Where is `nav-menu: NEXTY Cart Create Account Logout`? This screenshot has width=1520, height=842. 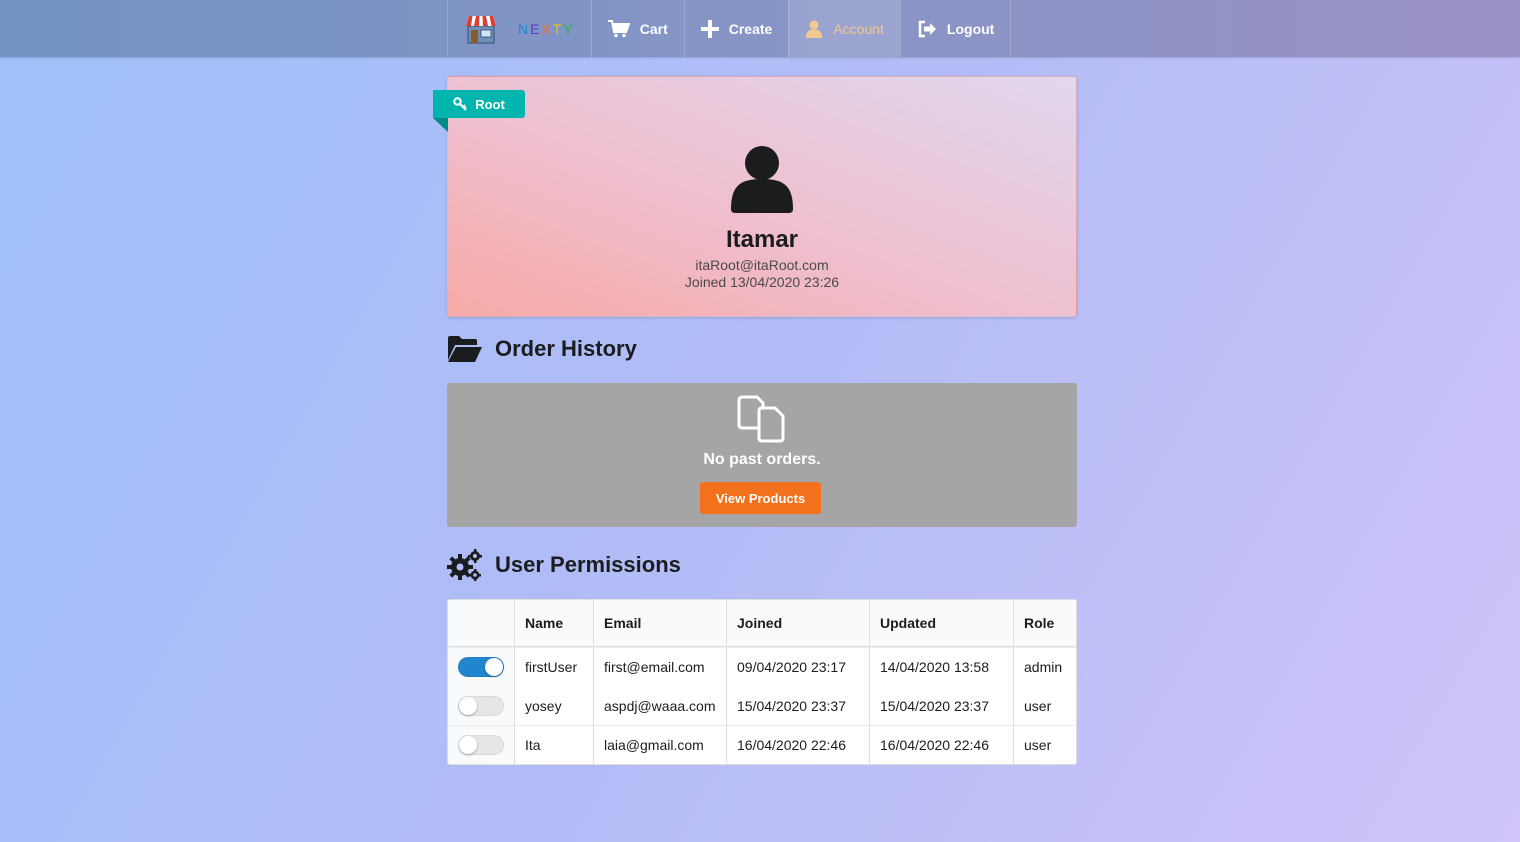 nav-menu: NEXTY Cart Create Account Logout is located at coordinates (729, 28).